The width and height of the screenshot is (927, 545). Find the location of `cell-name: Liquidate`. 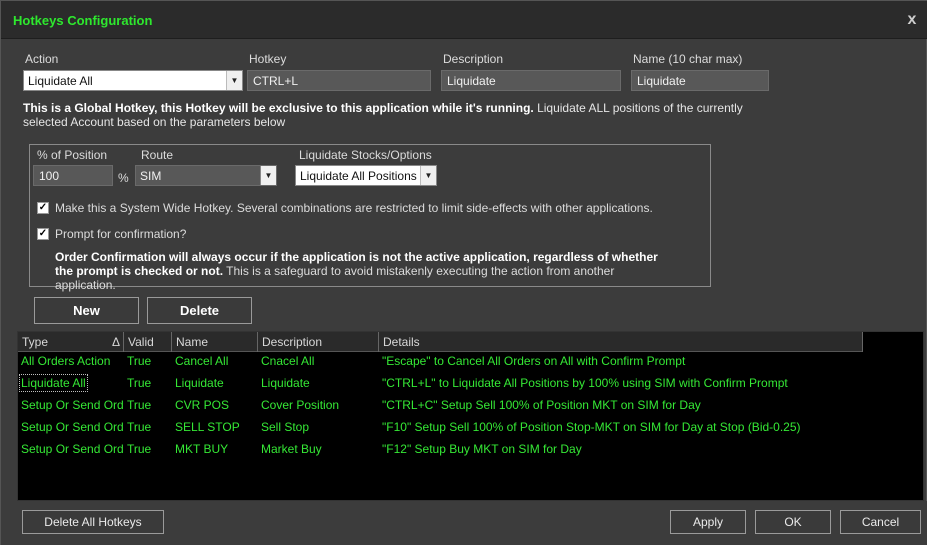

cell-name: Liquidate is located at coordinates (199, 383).